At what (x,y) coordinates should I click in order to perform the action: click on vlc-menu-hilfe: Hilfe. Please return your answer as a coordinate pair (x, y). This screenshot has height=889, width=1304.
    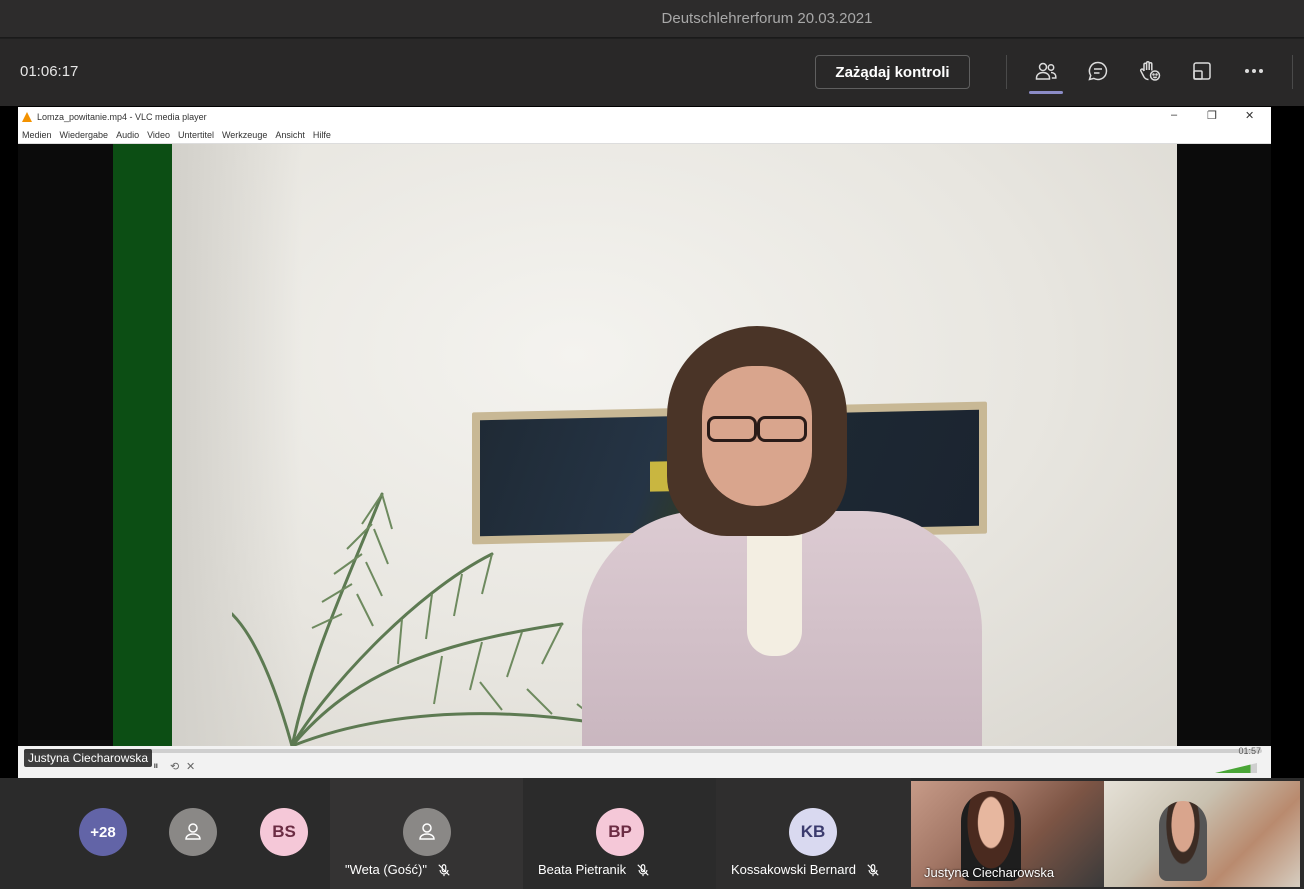
    Looking at the image, I should click on (322, 135).